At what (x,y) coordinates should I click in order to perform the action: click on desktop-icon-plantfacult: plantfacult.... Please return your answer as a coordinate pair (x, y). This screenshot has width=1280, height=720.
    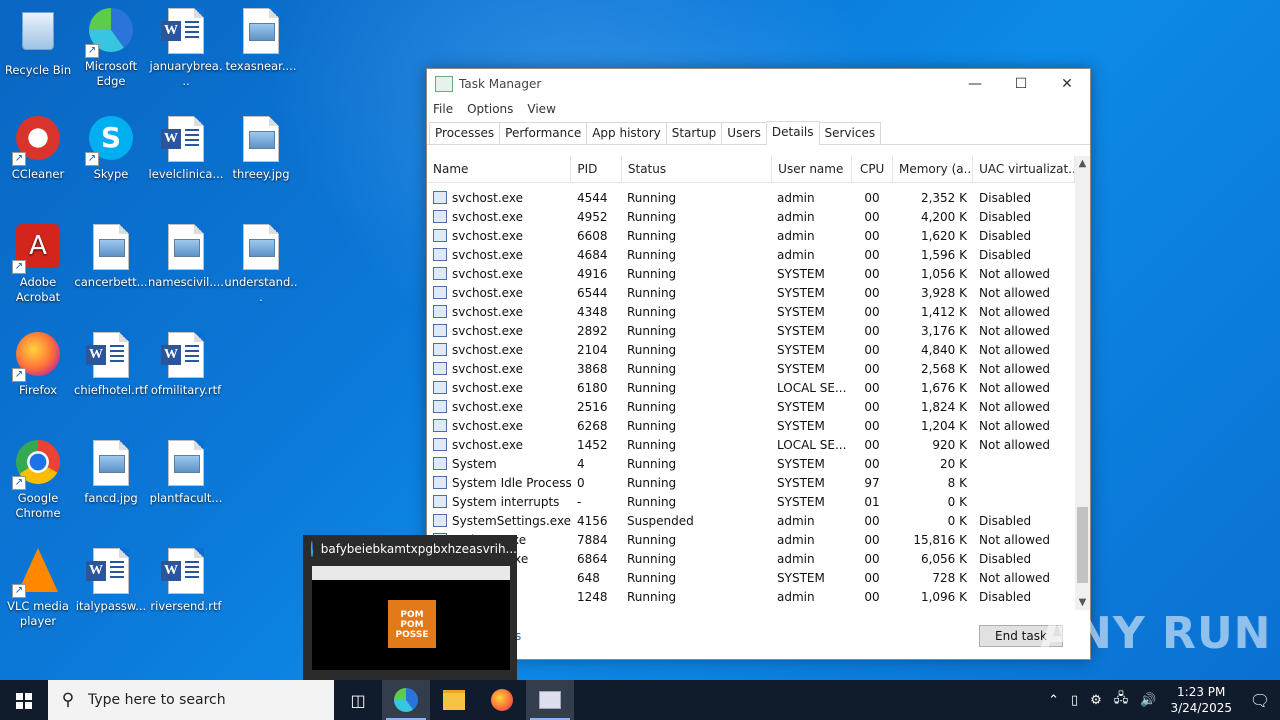
    Looking at the image, I should click on (186, 472).